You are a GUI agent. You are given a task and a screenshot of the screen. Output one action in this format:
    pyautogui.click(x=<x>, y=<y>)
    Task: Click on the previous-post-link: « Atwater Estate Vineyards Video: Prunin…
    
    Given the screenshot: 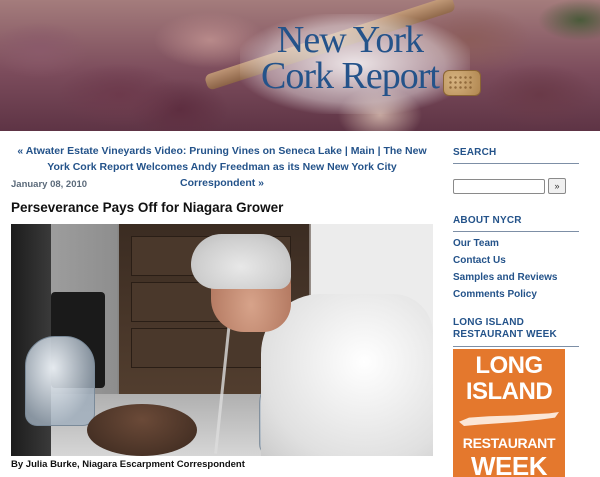 What is the action you would take?
    pyautogui.click(x=179, y=151)
    